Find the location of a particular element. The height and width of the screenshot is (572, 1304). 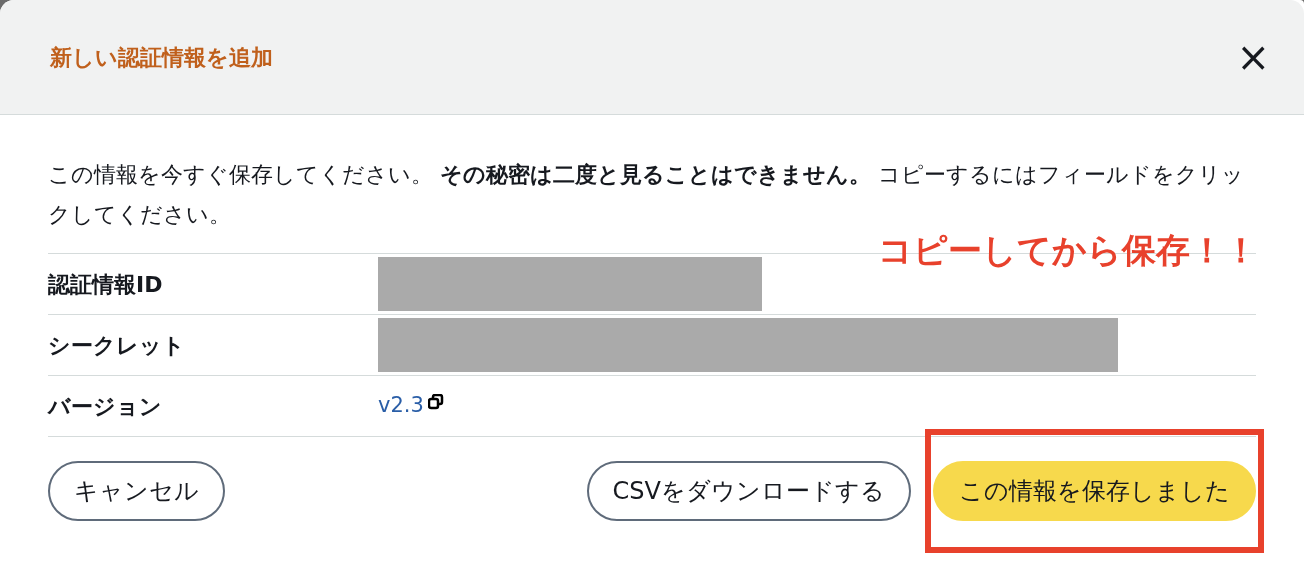

copy-icon is located at coordinates (435, 402).